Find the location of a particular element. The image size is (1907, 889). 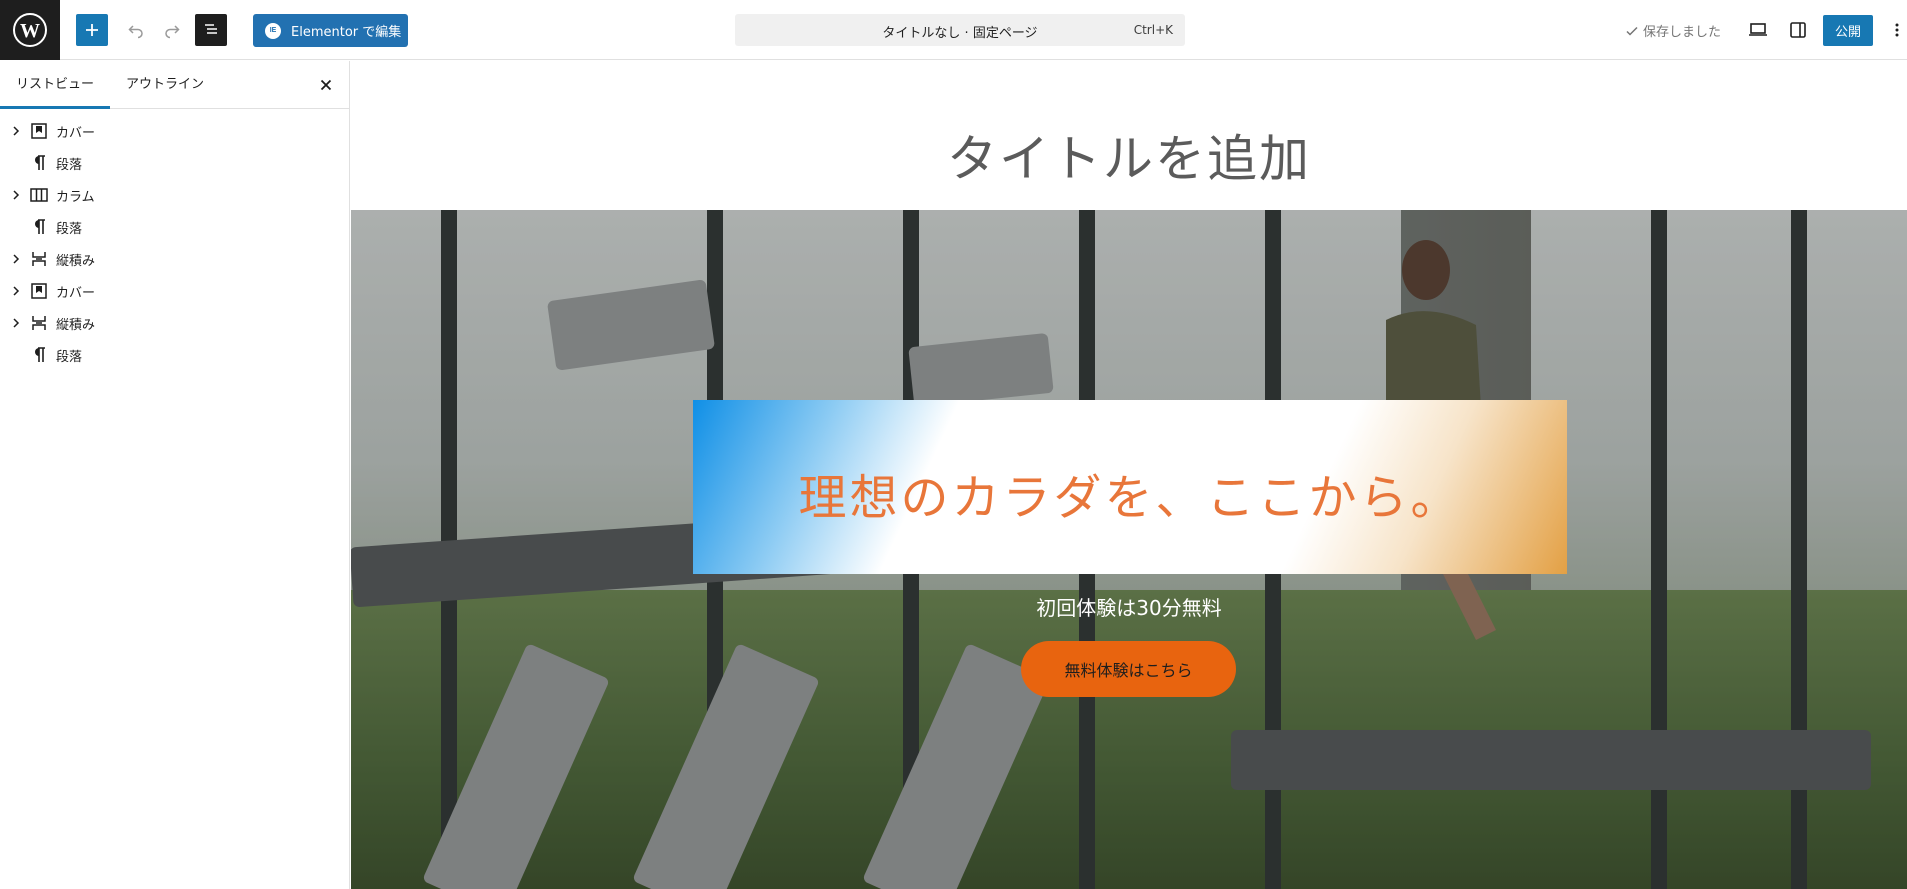

document-overview-button is located at coordinates (211, 30).